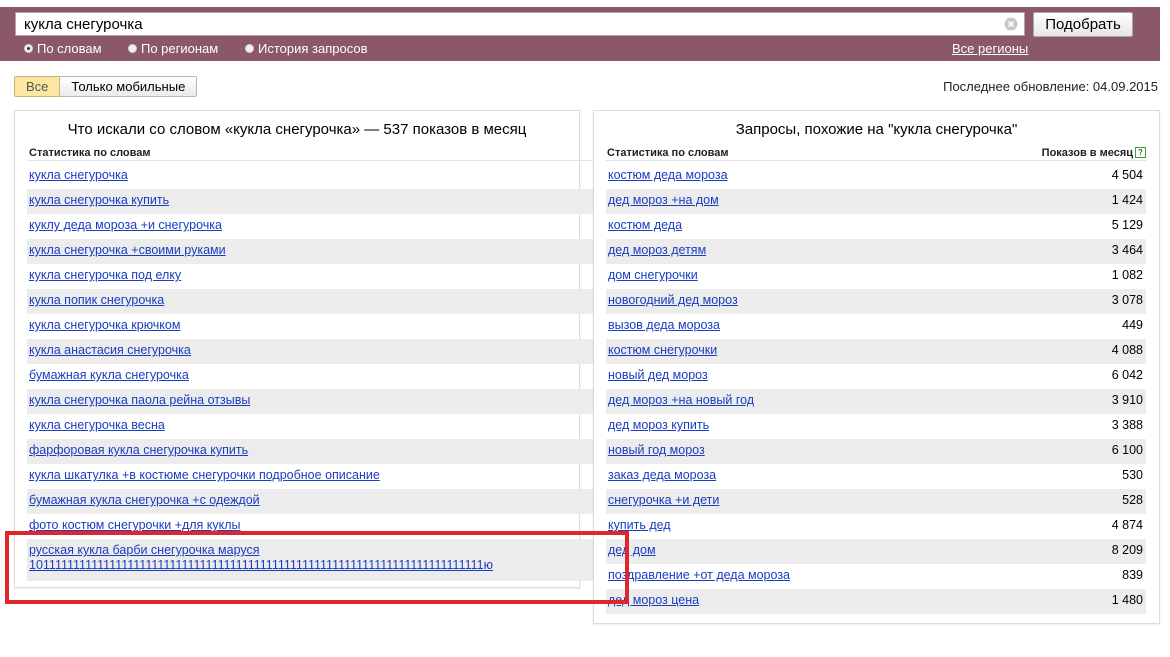 The image size is (1170, 657). I want to click on query-link: кукла снегурочка +своими руками, so click(126, 250).